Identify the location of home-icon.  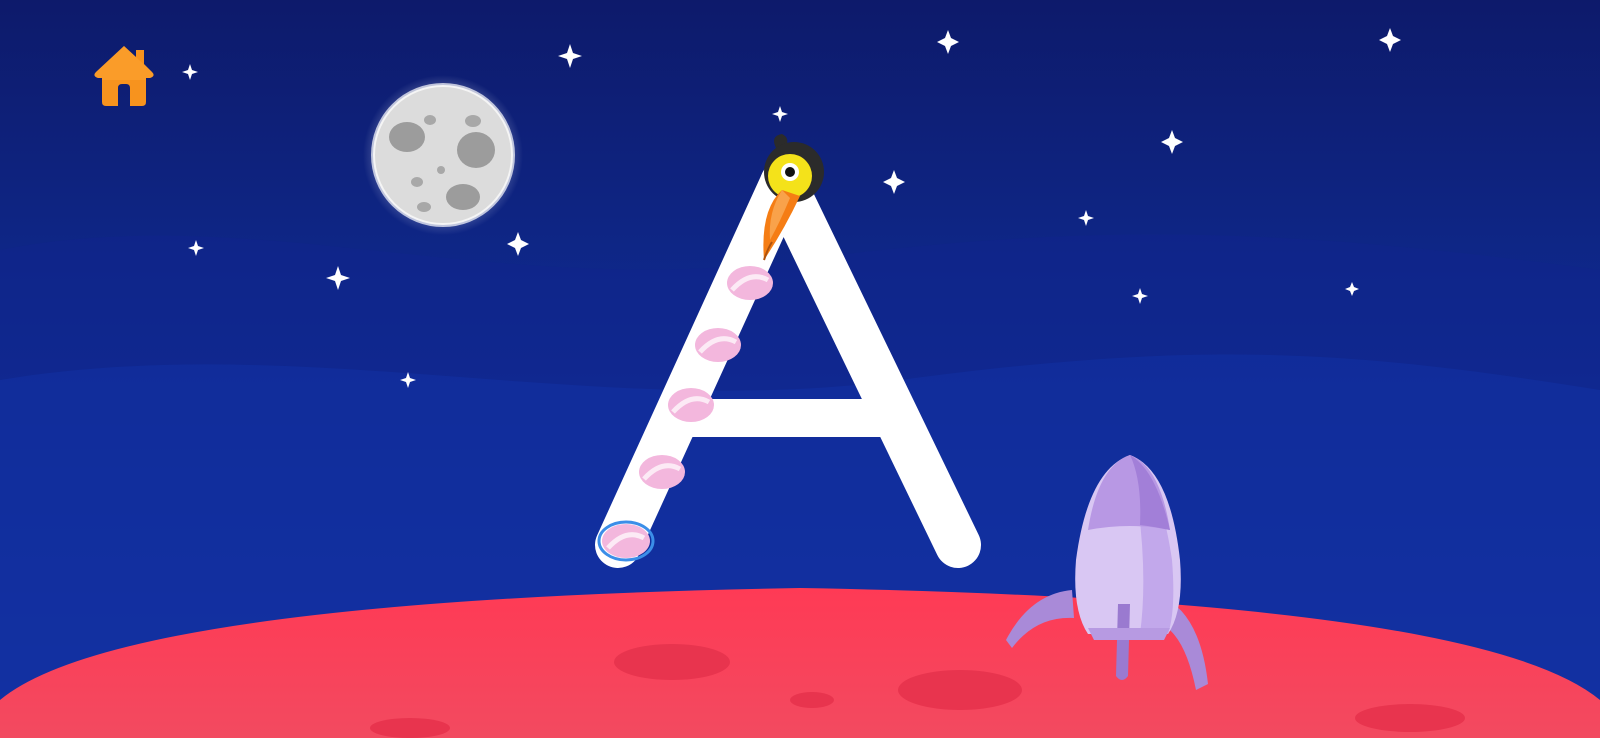
(124, 76).